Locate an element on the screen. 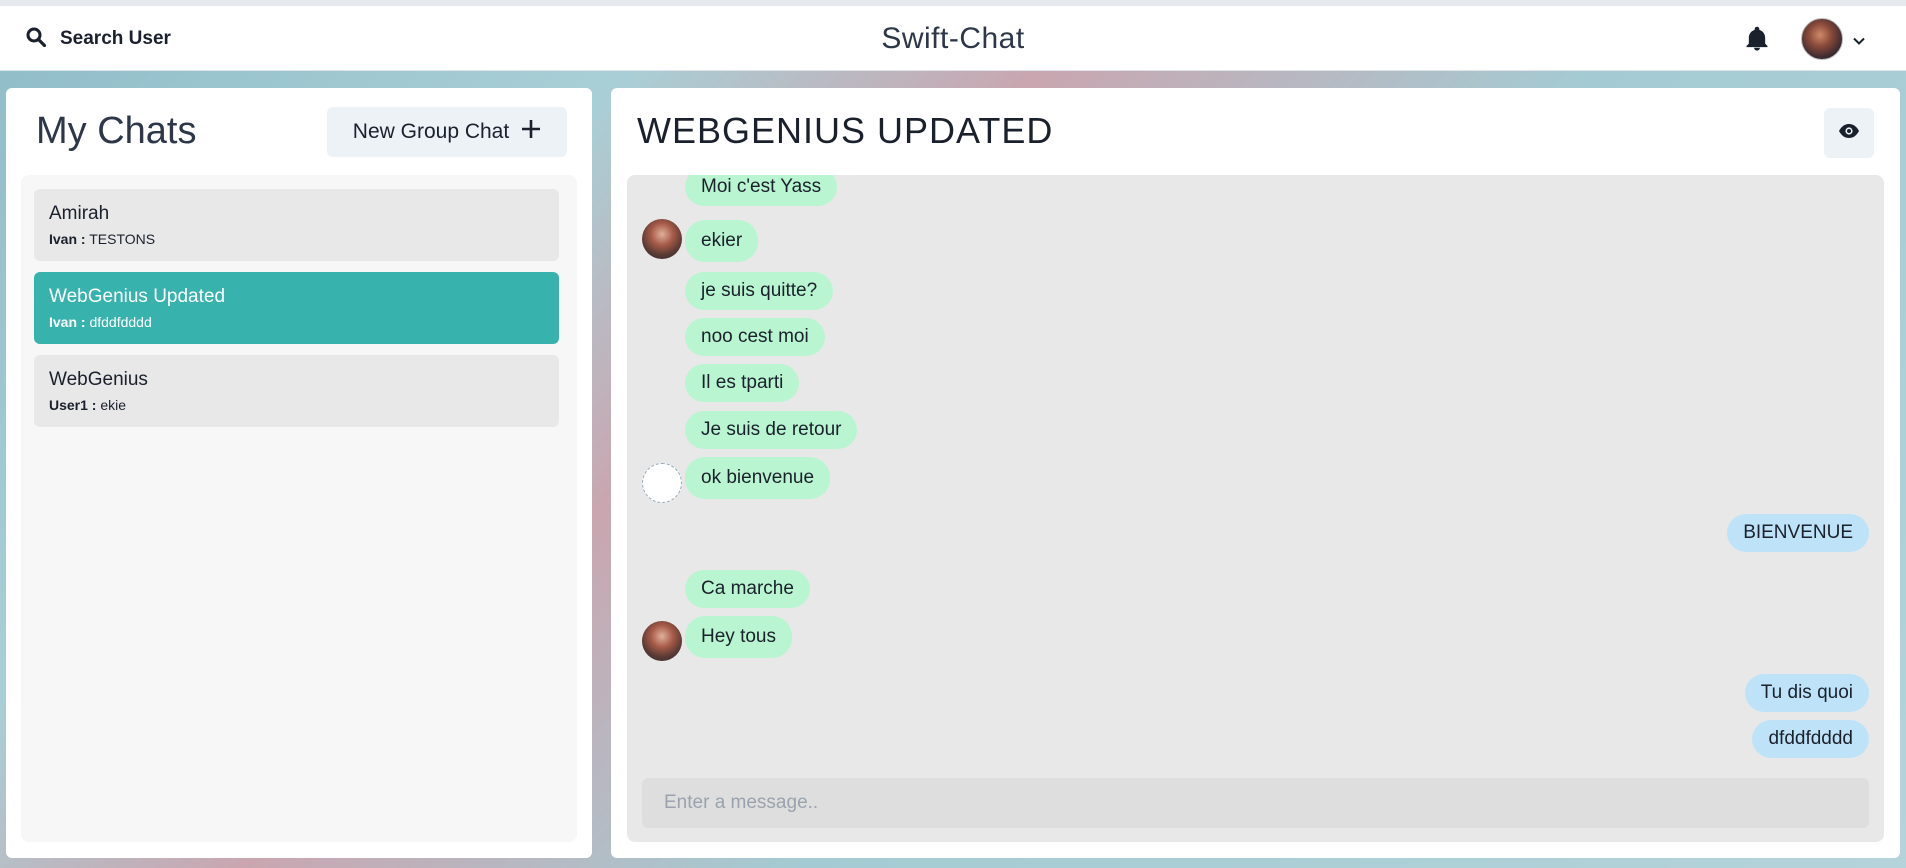  message-bubble: Ca marche is located at coordinates (747, 589).